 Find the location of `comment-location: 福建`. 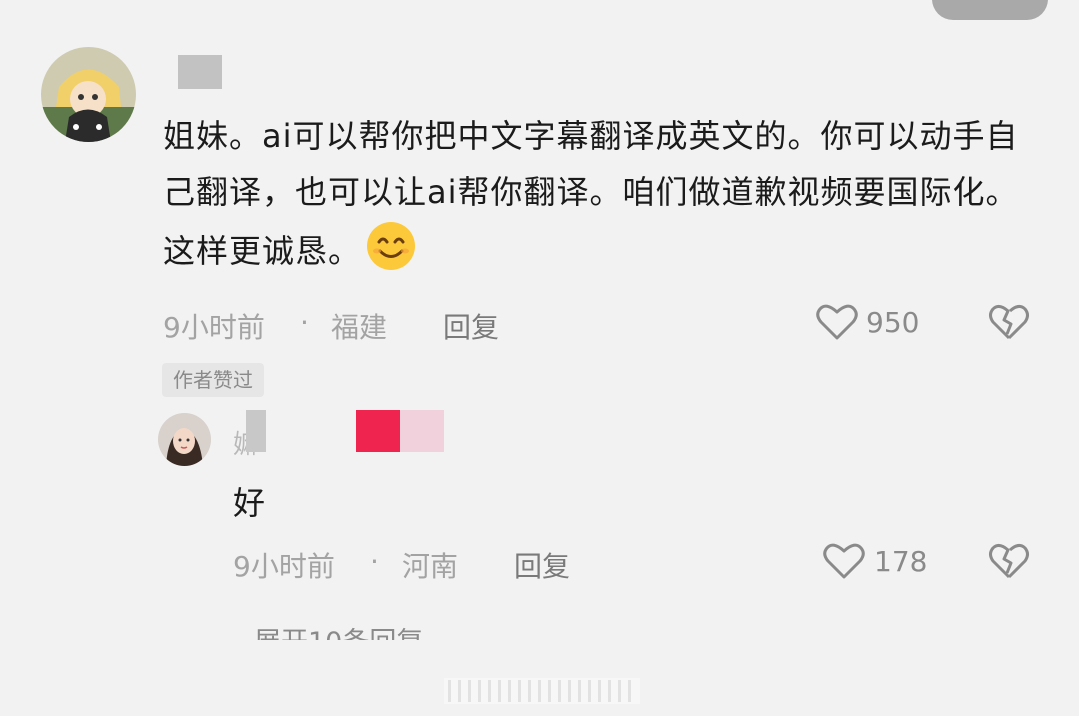

comment-location: 福建 is located at coordinates (359, 327).